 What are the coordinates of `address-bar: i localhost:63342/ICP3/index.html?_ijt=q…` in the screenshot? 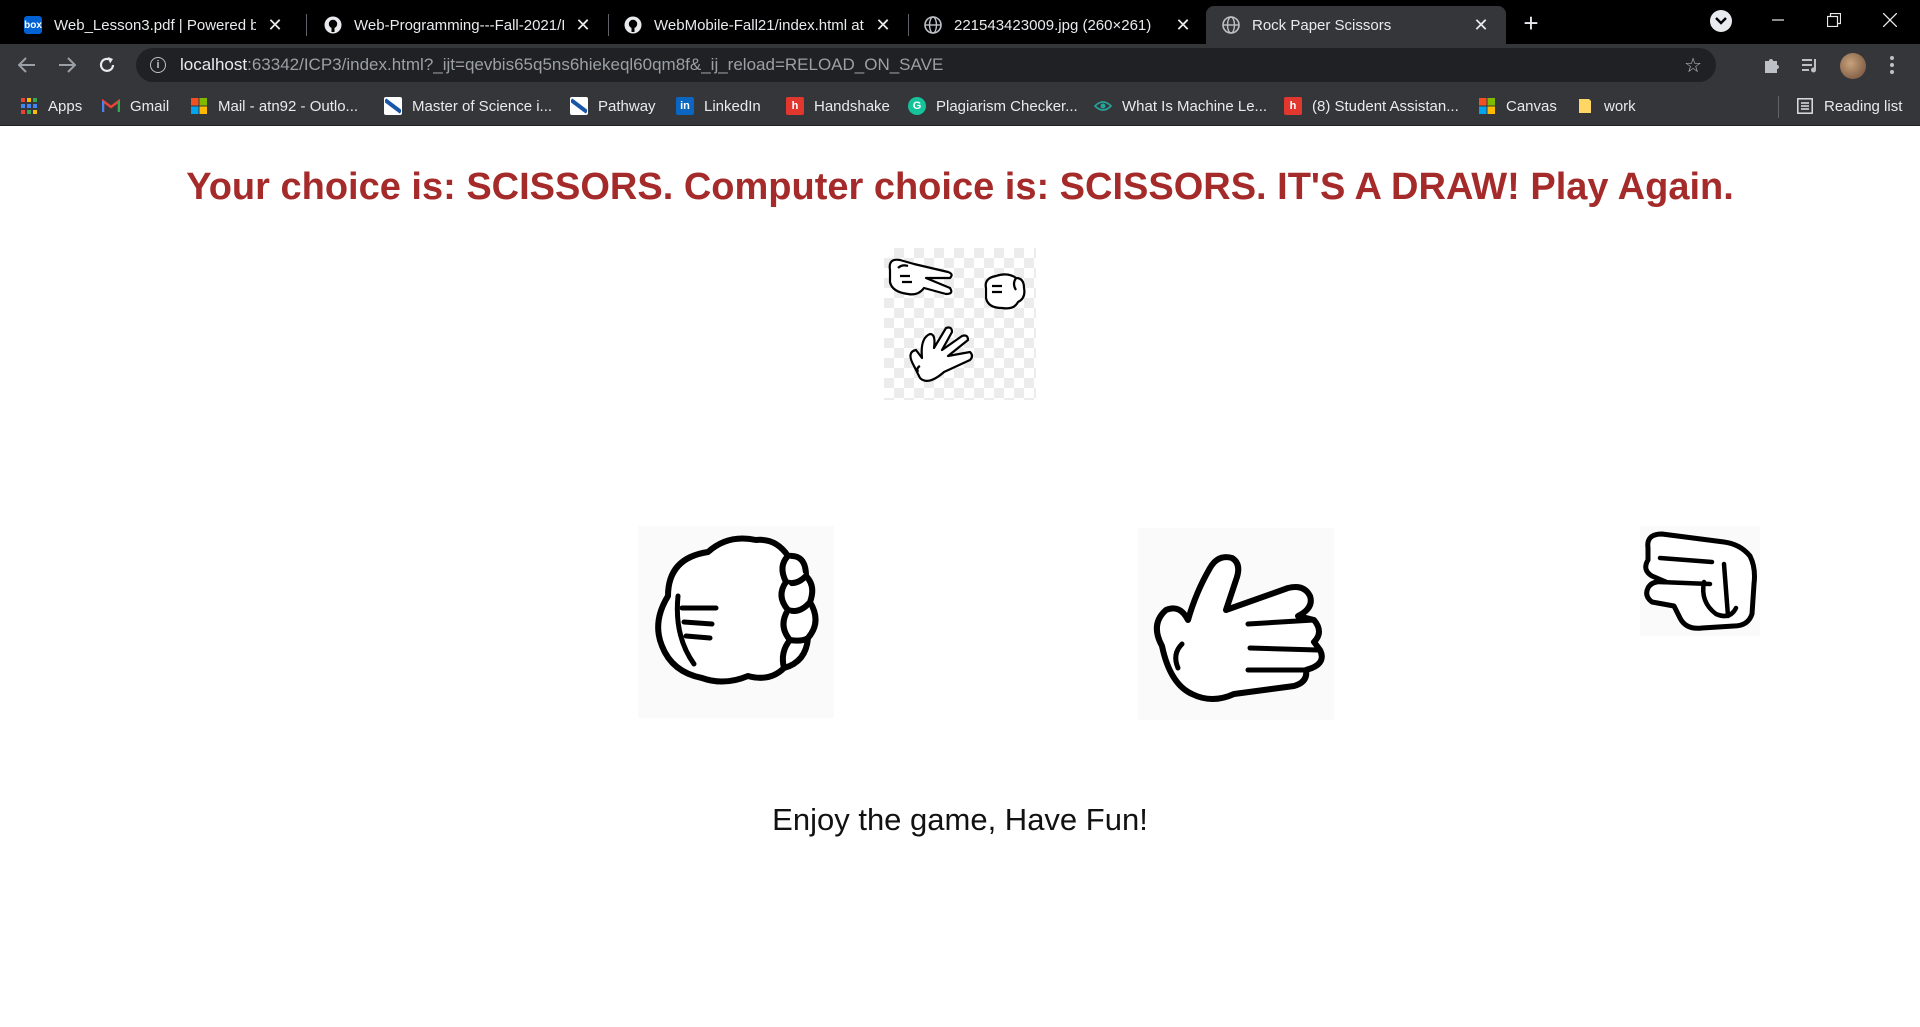 It's located at (926, 65).